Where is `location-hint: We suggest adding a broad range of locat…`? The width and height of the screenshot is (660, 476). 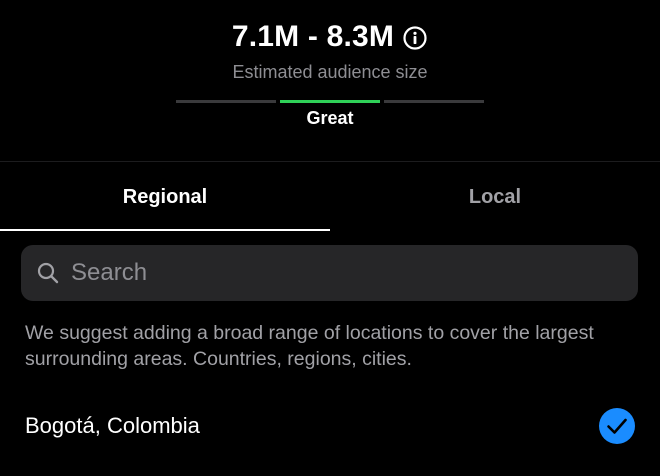 location-hint: We suggest adding a broad range of locat… is located at coordinates (309, 346).